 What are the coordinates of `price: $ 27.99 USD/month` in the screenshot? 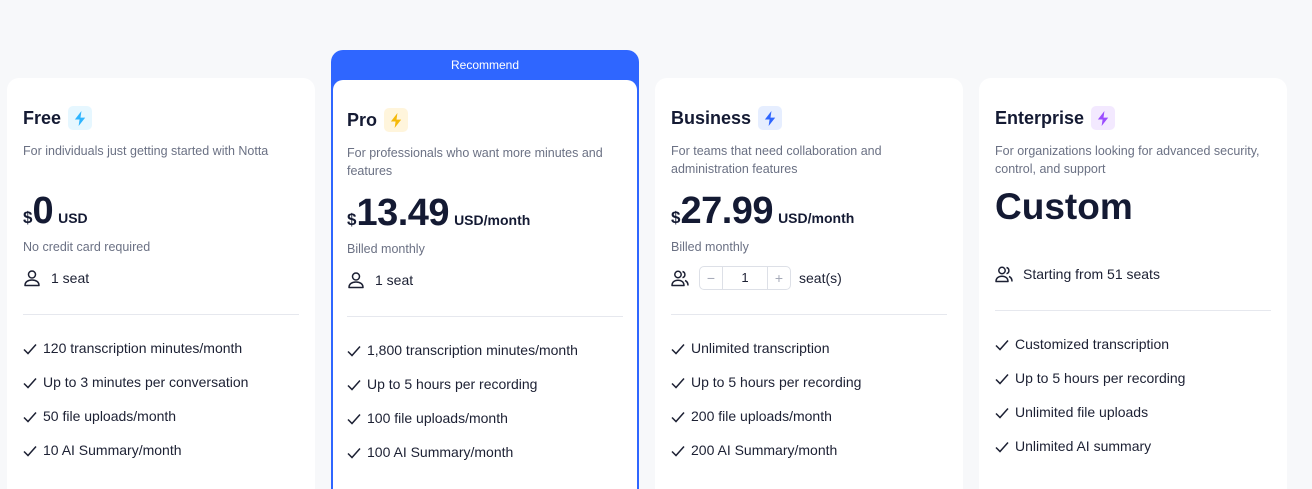 It's located at (809, 212).